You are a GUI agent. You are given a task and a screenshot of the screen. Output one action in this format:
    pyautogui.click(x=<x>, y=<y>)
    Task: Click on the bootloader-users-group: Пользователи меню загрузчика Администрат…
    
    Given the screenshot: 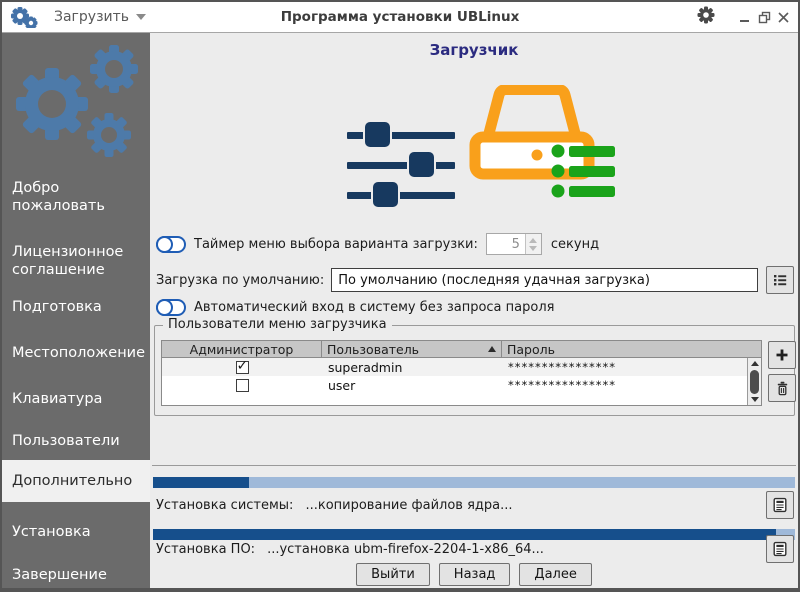 What is the action you would take?
    pyautogui.click(x=475, y=366)
    